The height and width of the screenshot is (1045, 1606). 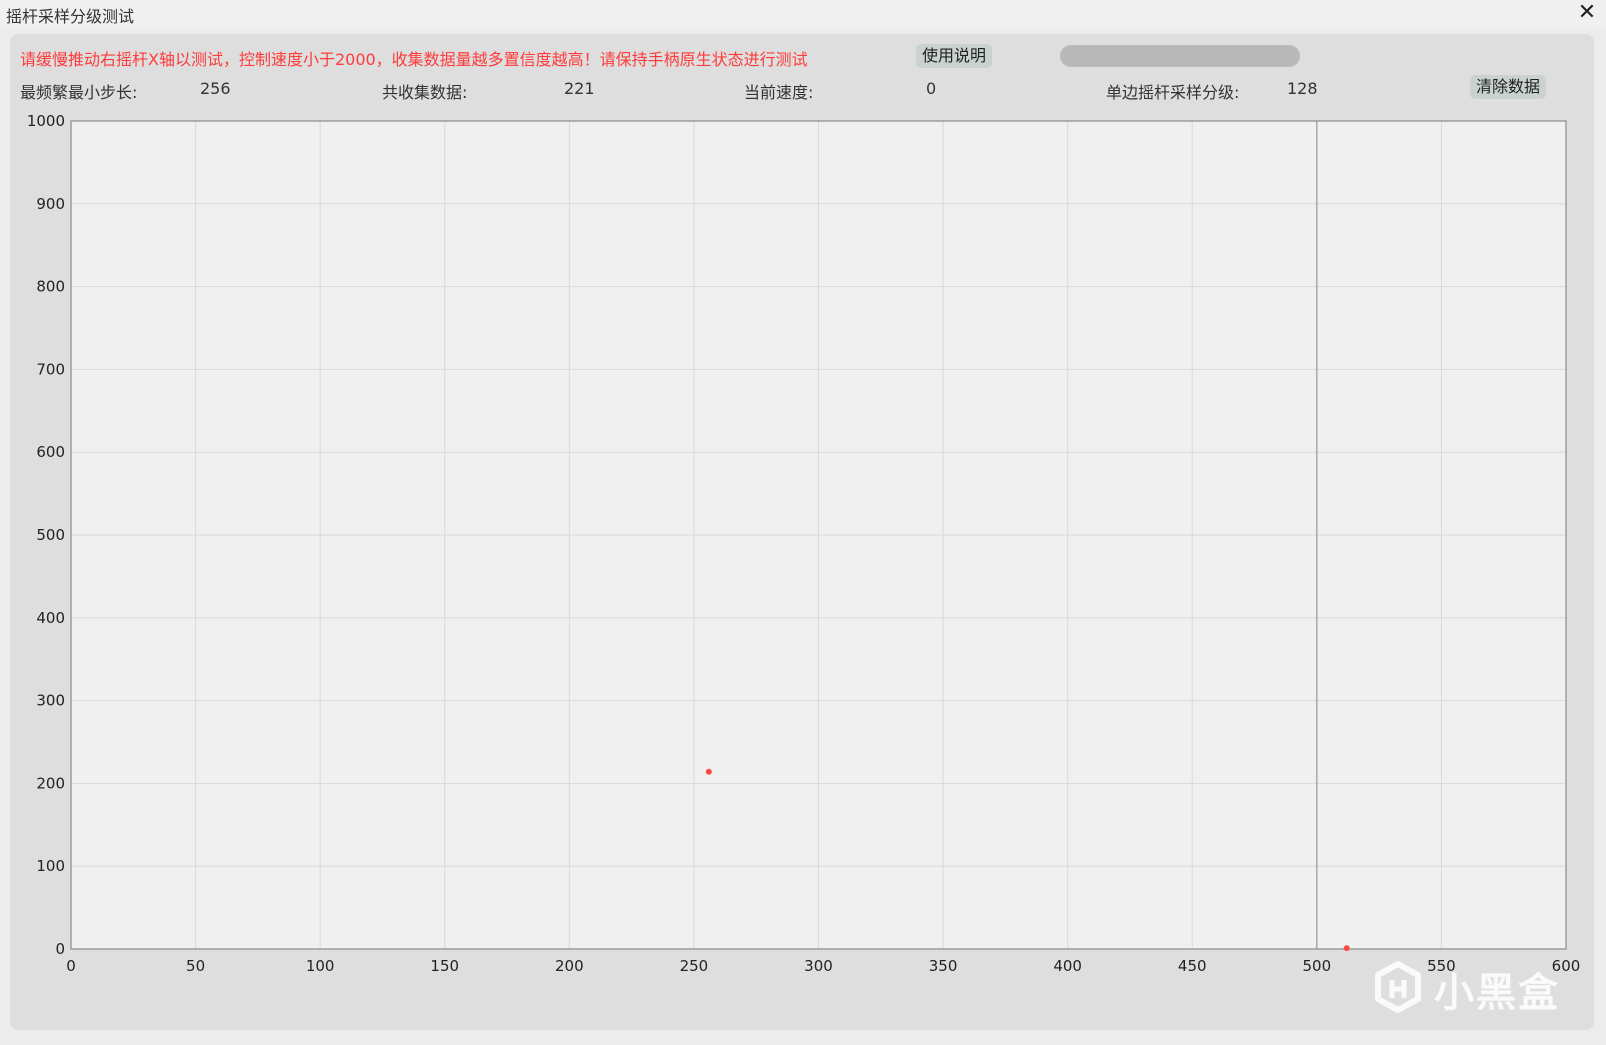 What do you see at coordinates (569, 966) in the screenshot?
I see `x-tick-label: 200` at bounding box center [569, 966].